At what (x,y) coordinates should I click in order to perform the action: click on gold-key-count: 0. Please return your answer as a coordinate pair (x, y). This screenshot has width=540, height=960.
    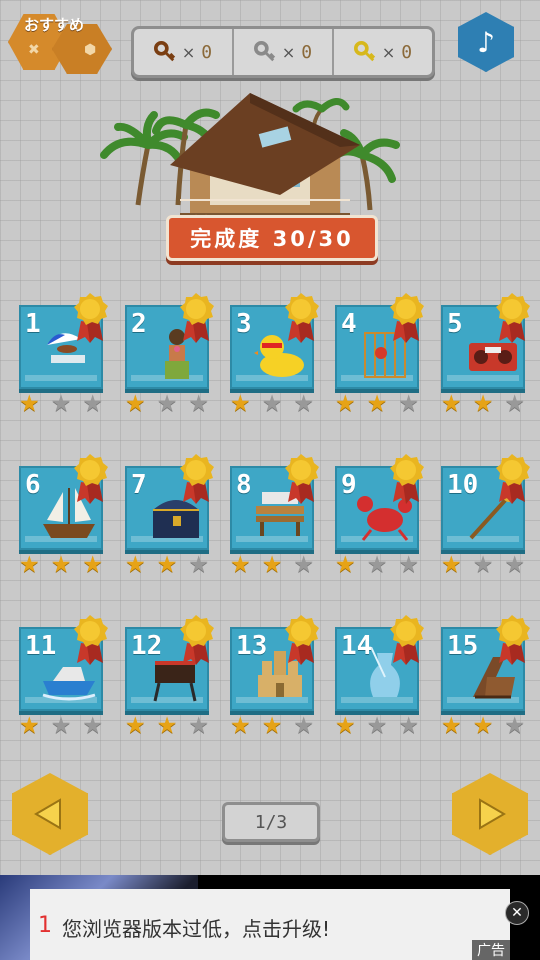
    Looking at the image, I should click on (407, 52).